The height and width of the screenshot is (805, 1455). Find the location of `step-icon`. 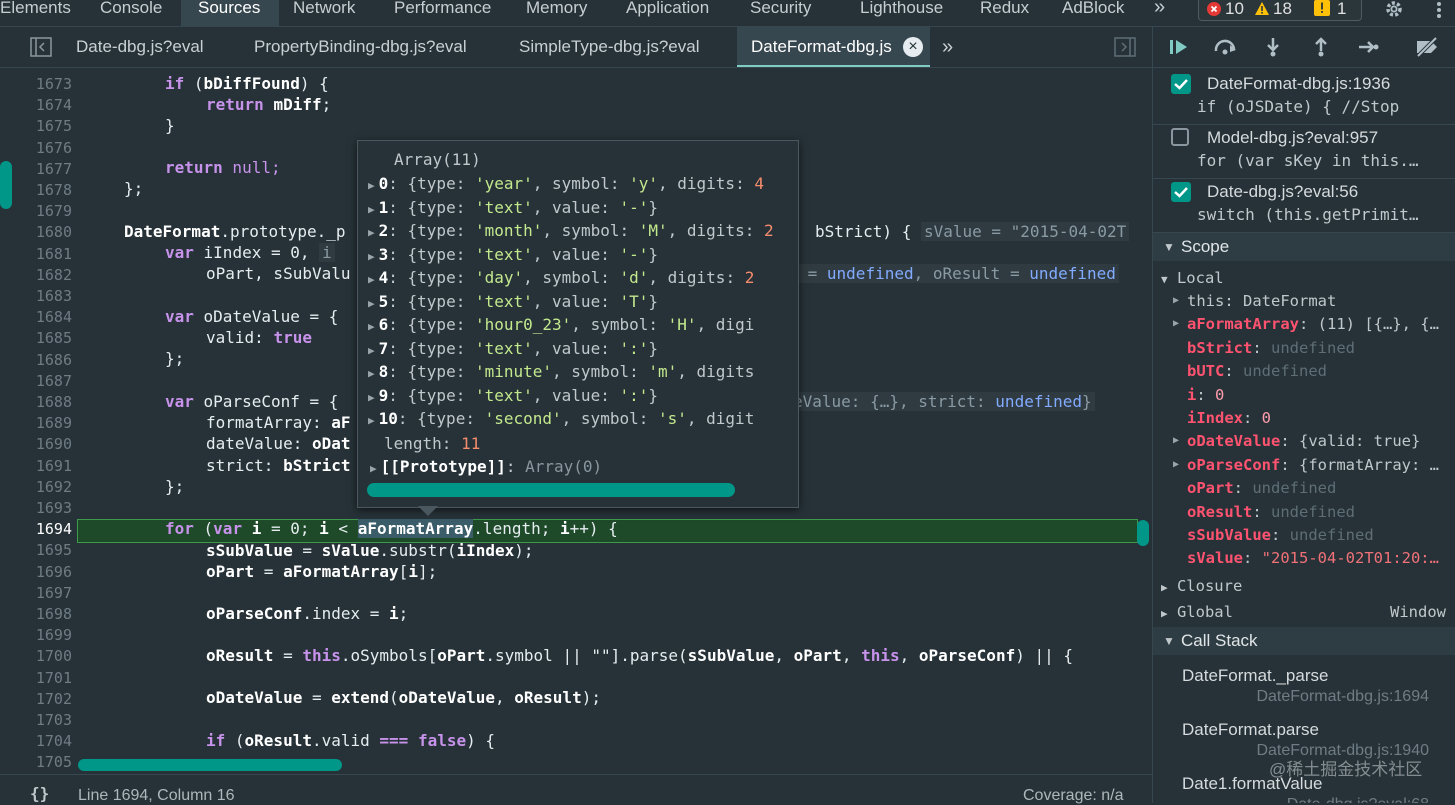

step-icon is located at coordinates (1368, 49).